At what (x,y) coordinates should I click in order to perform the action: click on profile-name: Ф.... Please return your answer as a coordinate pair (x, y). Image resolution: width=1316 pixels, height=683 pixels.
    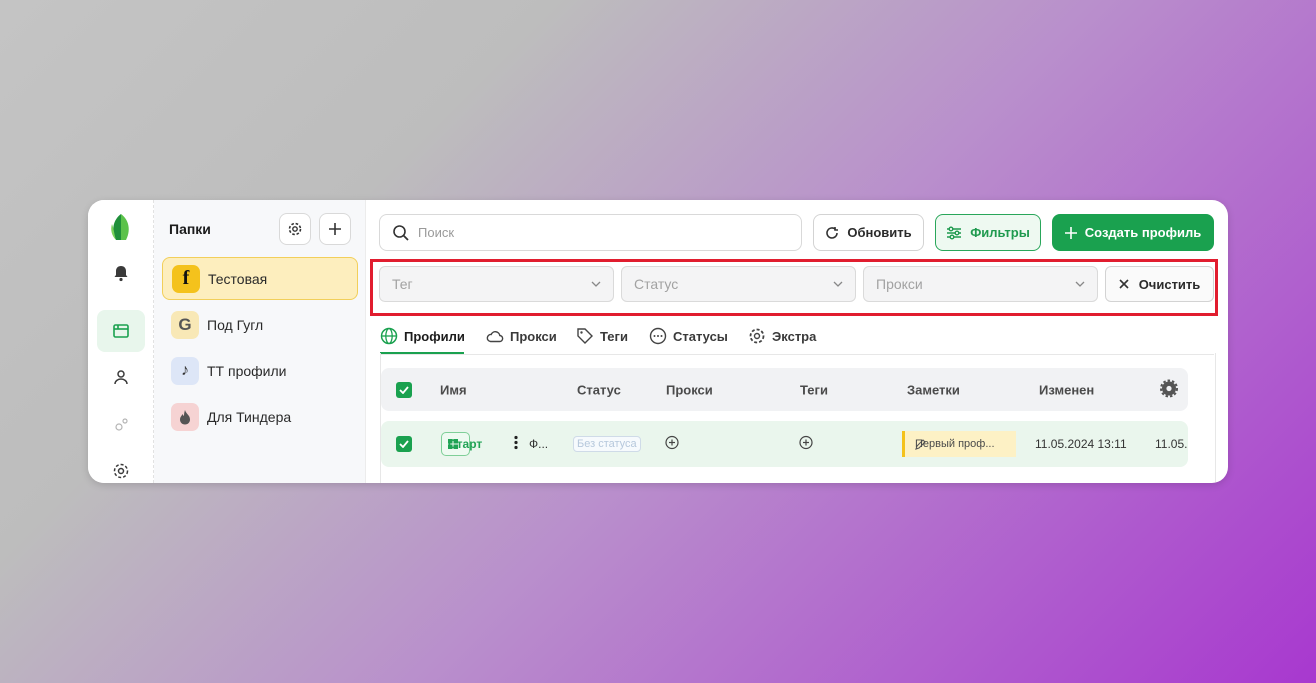
    Looking at the image, I should click on (538, 444).